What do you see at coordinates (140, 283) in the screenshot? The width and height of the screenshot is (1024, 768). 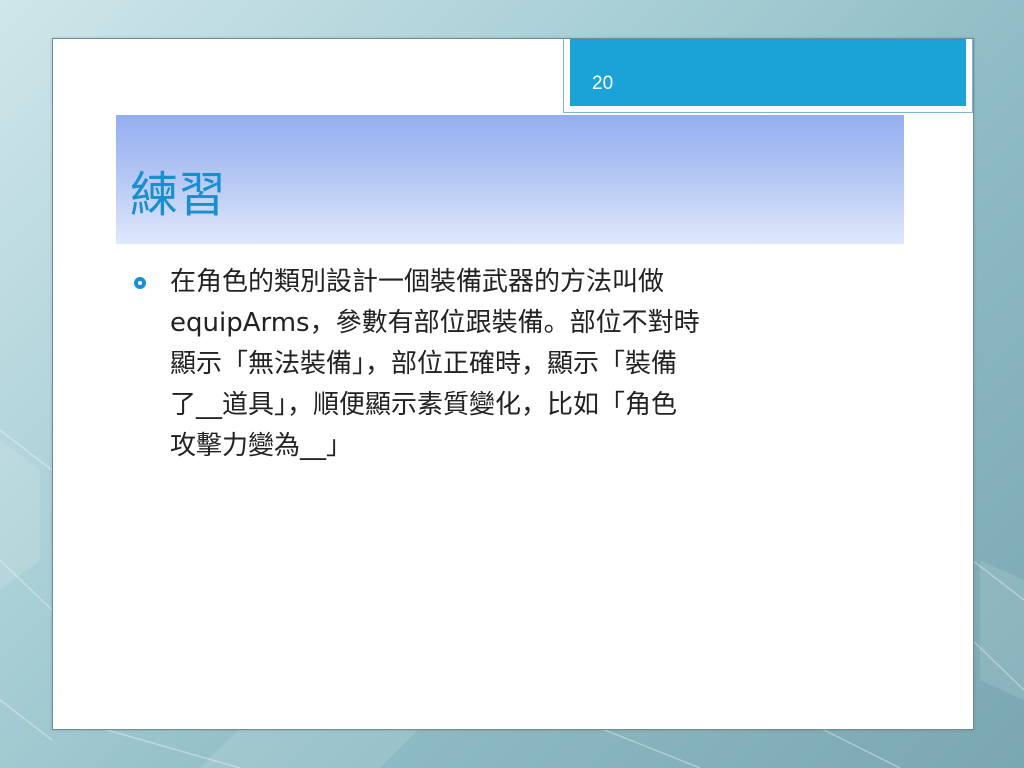 I see `circle-bullet-icon` at bounding box center [140, 283].